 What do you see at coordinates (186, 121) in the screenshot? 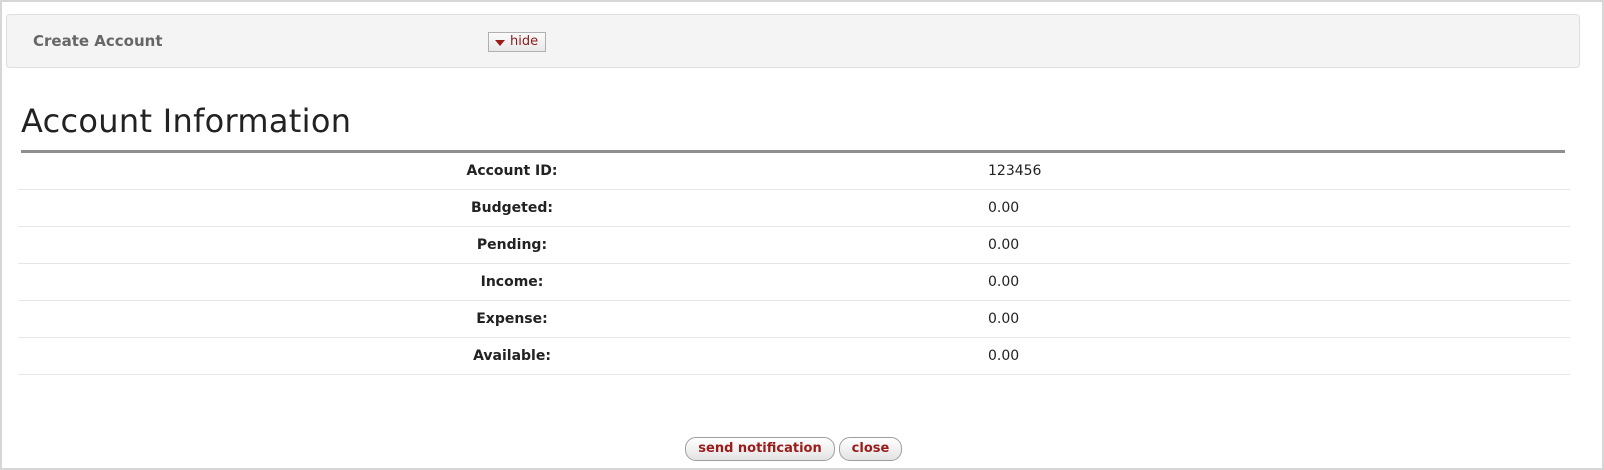
I see `section-title: Account Information` at bounding box center [186, 121].